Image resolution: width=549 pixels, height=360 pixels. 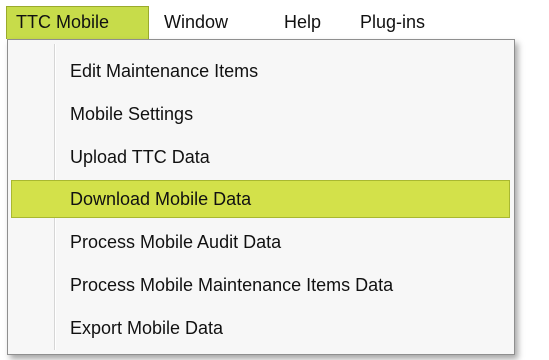 I want to click on menu-item-label: Process Mobile Maintenance Items Data, so click(x=232, y=285).